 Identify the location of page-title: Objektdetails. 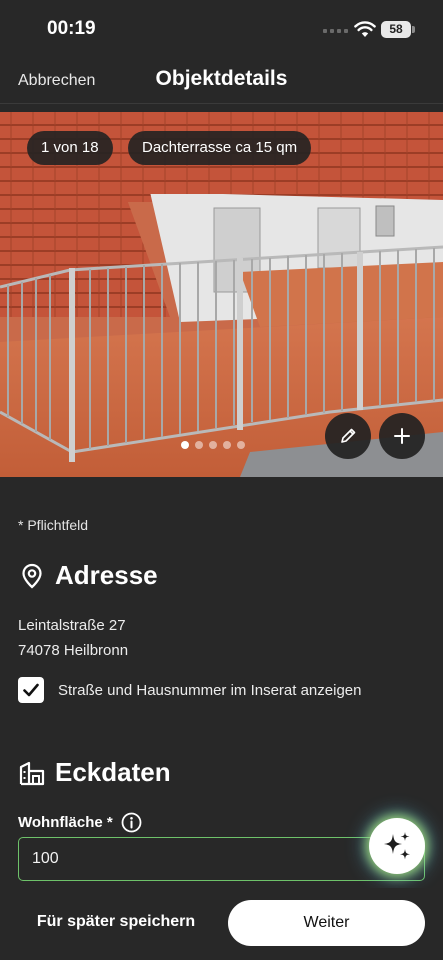
(221, 78).